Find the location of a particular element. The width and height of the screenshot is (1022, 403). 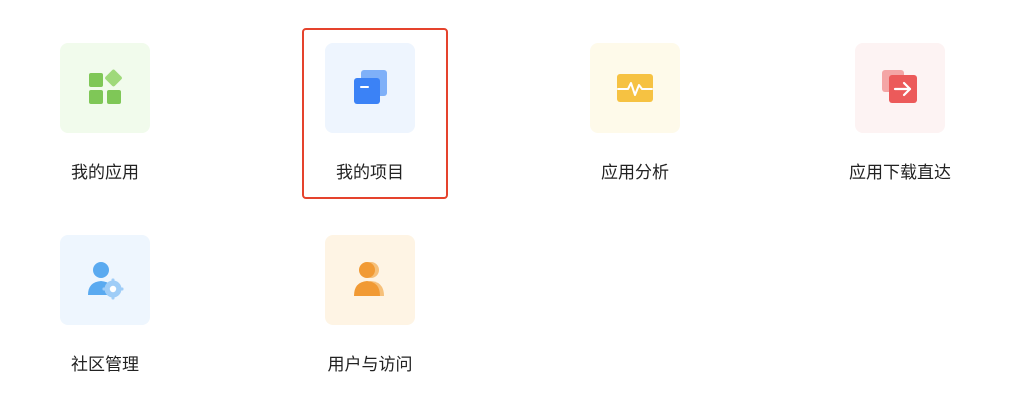

tile-app-download-direct-icon-box is located at coordinates (900, 88).